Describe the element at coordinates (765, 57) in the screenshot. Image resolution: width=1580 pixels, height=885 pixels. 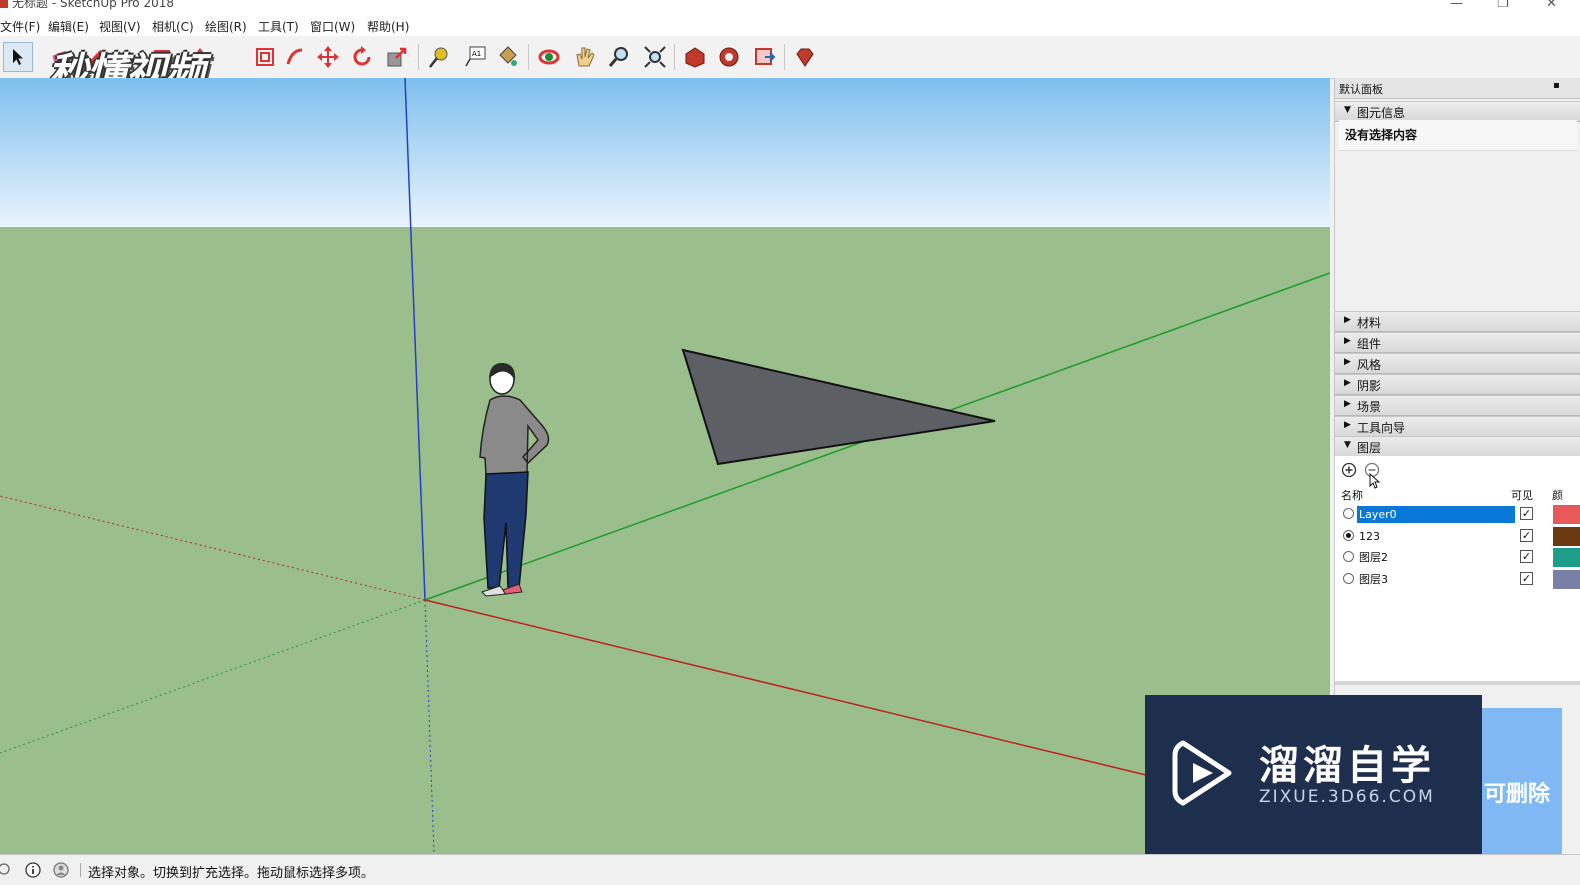
I see `send-to-layout-button` at that location.